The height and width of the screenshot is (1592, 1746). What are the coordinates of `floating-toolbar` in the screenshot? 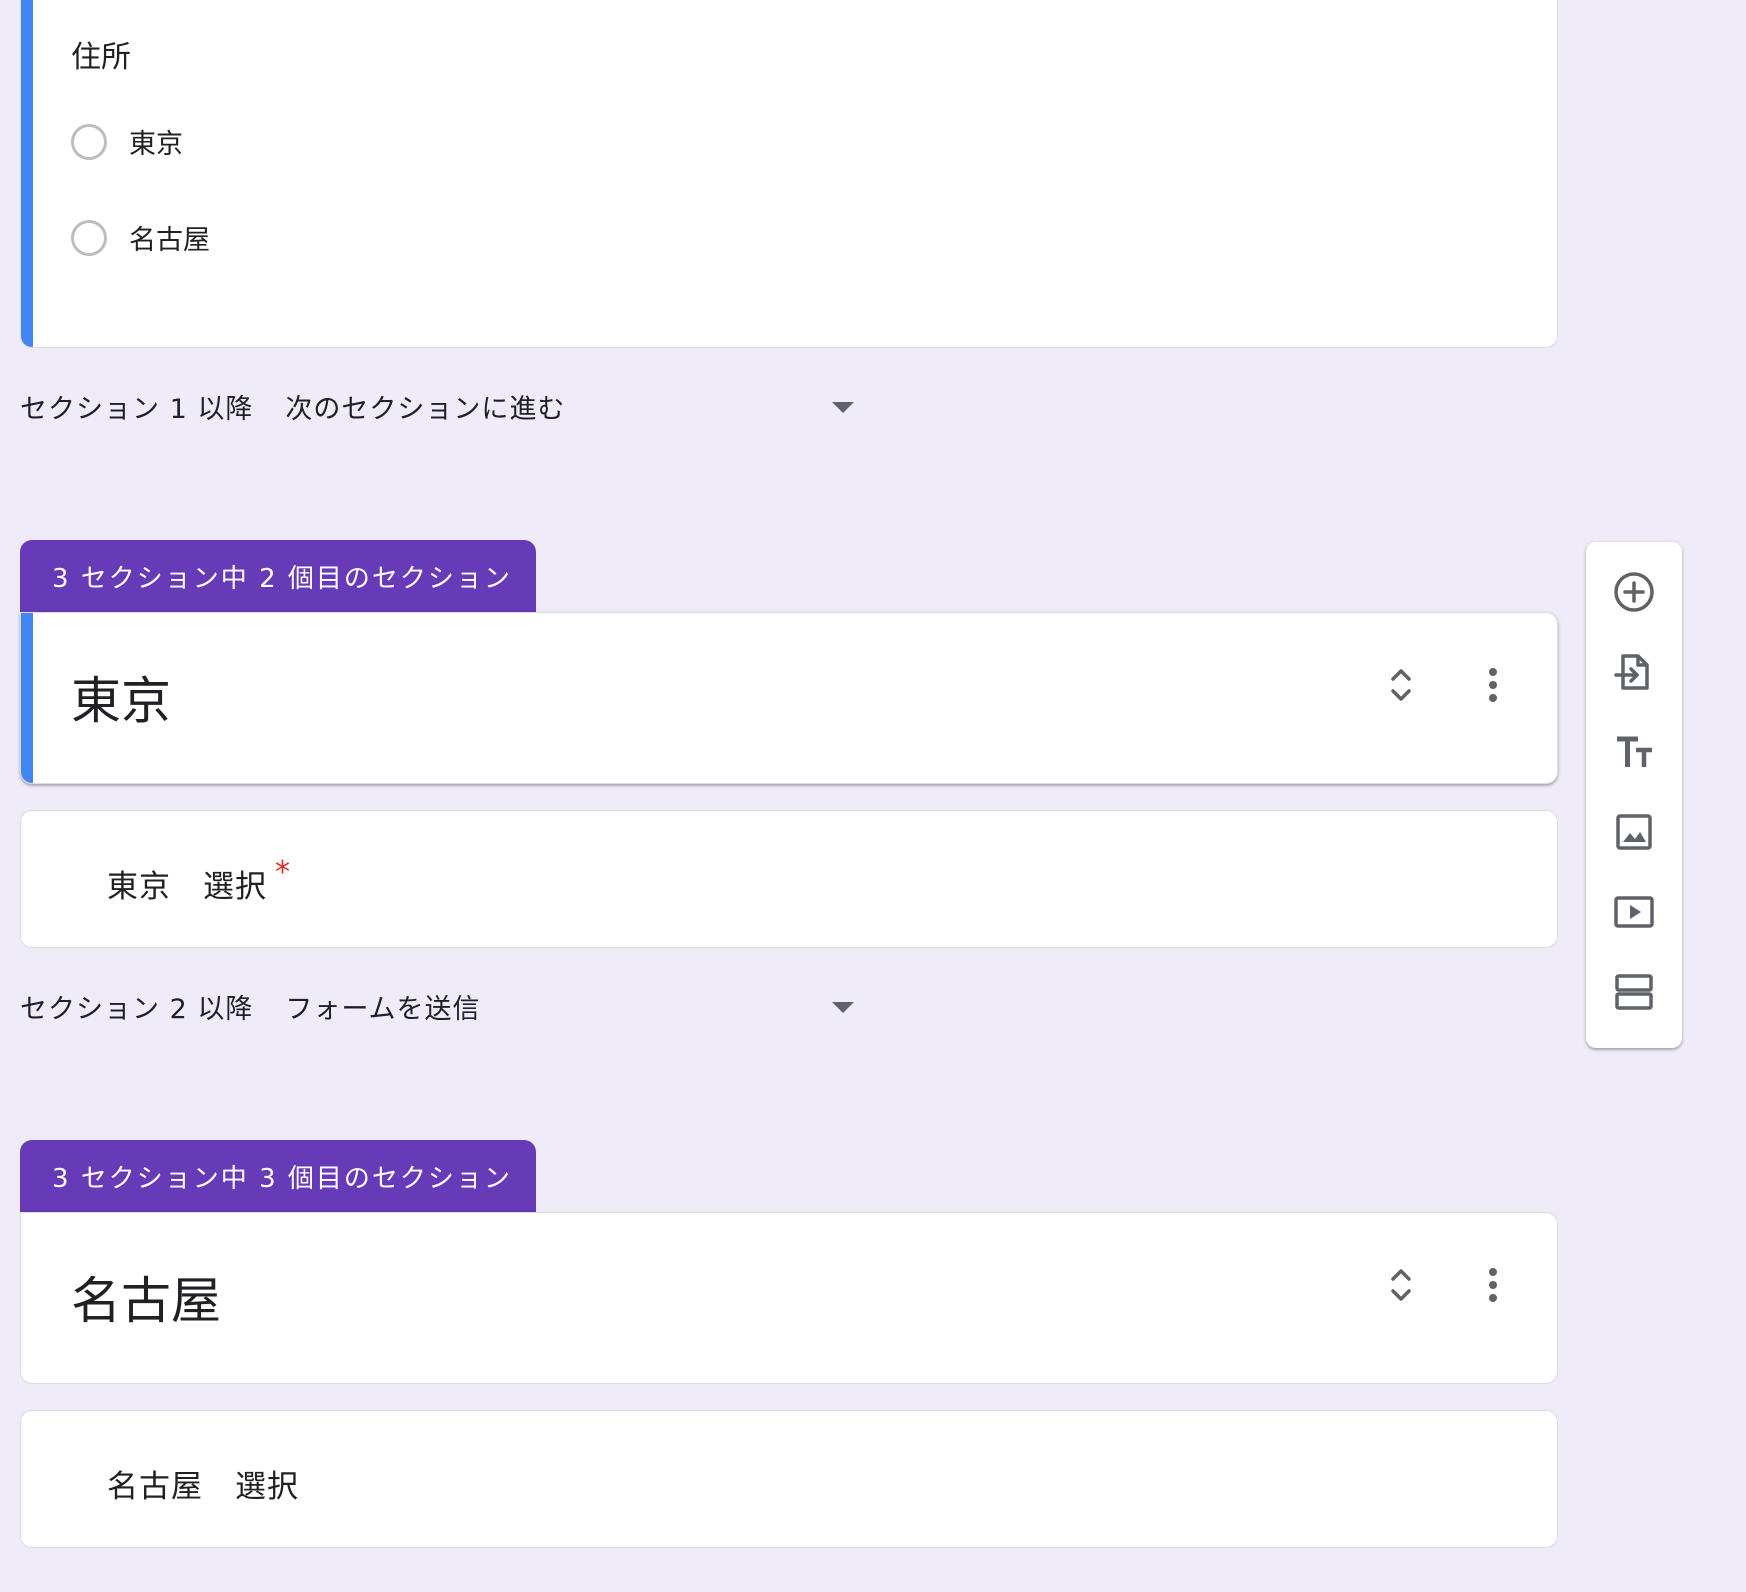 It's located at (1634, 795).